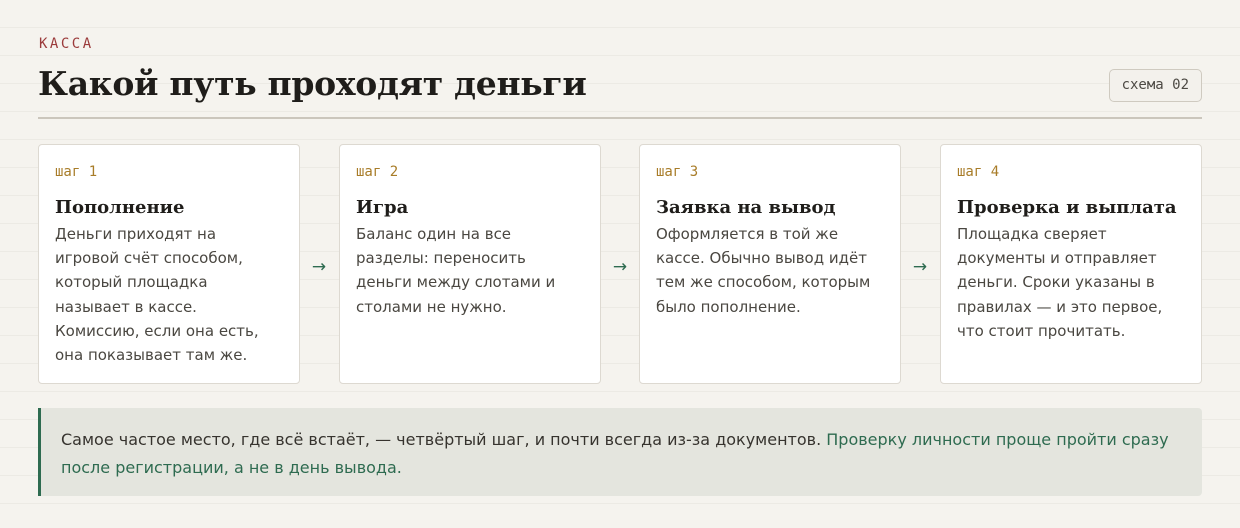  What do you see at coordinates (382, 207) in the screenshot?
I see `step-title: Игра` at bounding box center [382, 207].